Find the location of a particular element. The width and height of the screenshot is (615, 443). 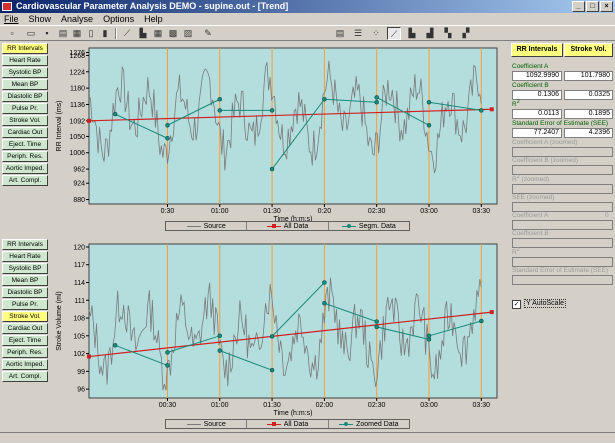

open-icon: ▭ is located at coordinates (31, 33).